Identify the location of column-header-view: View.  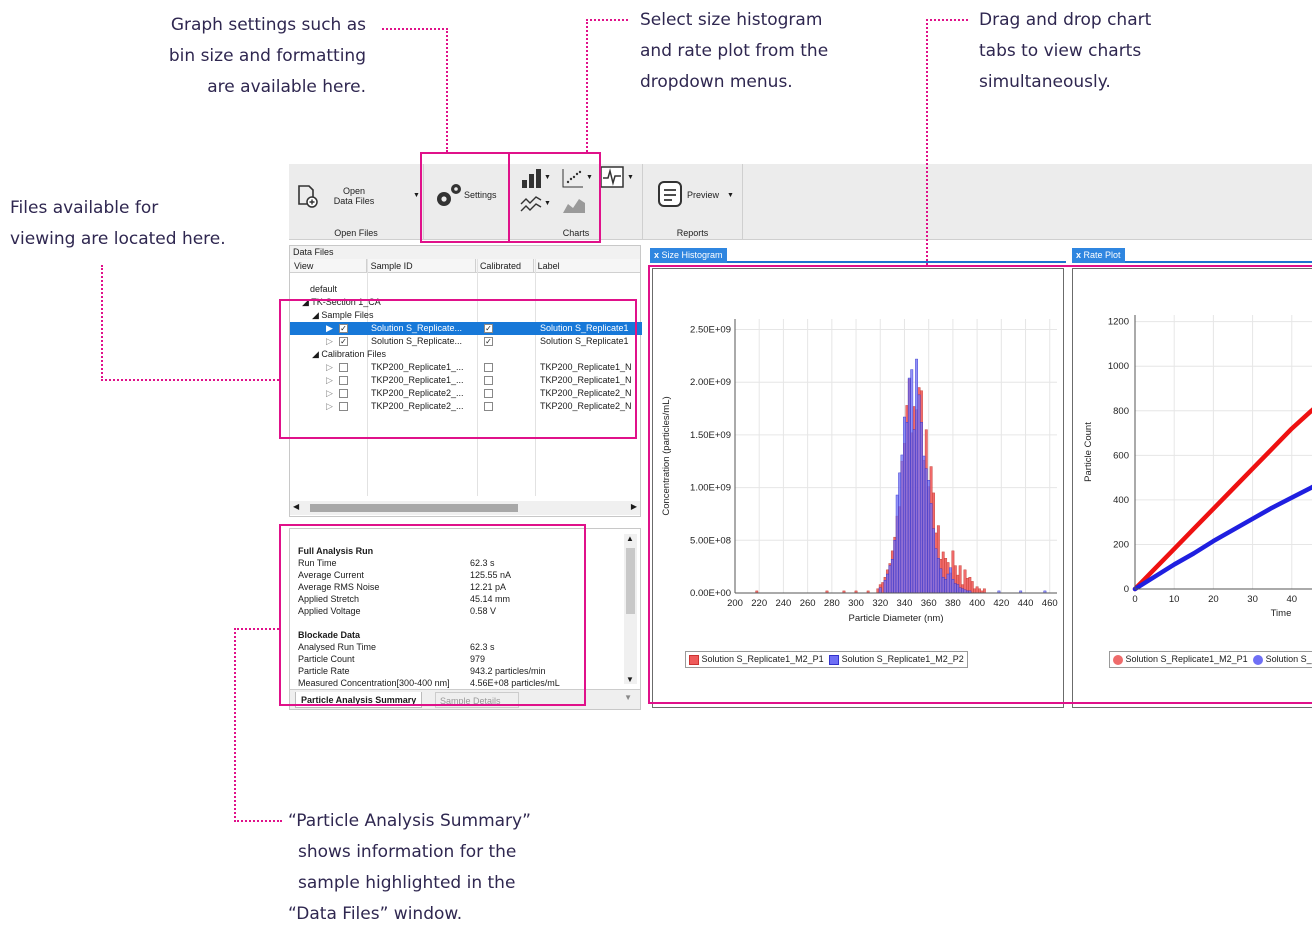
(328, 265).